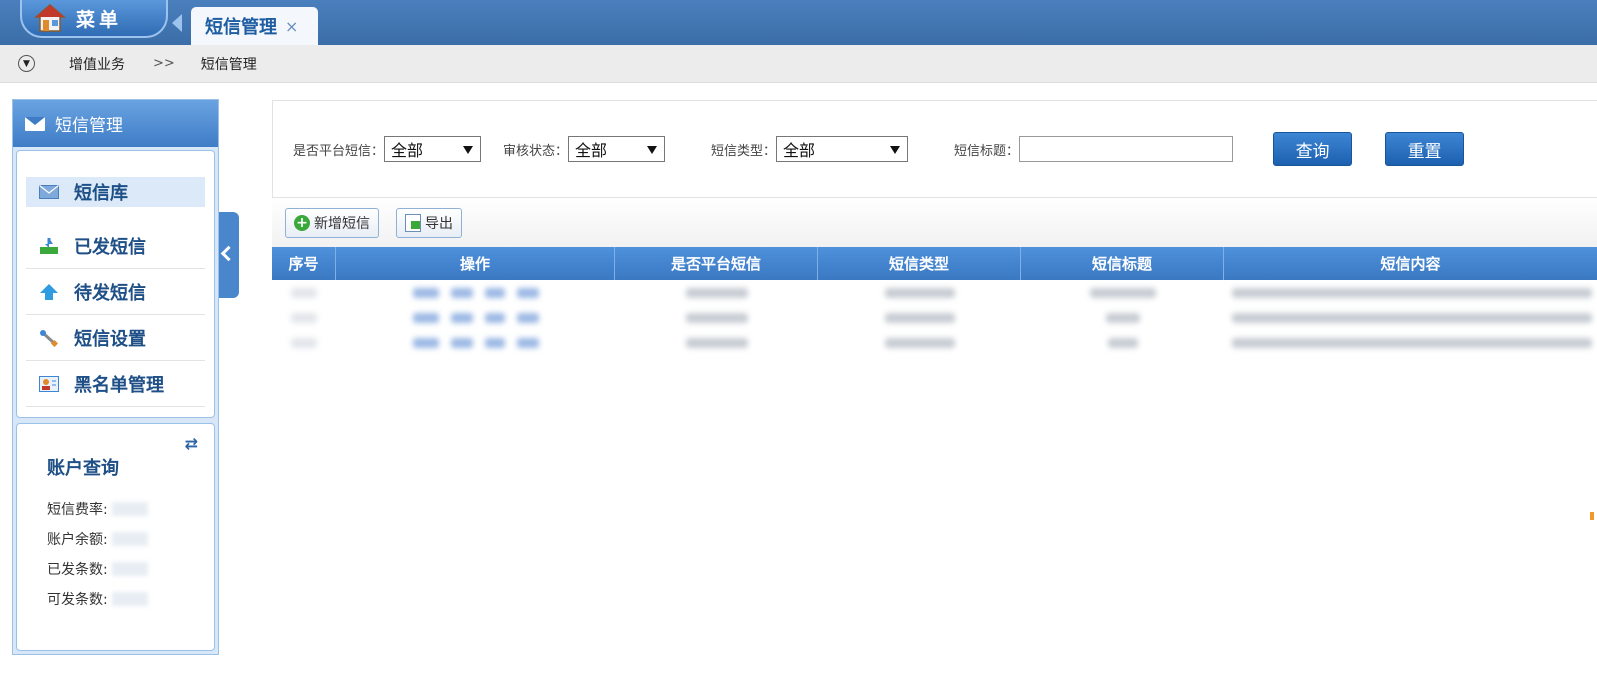  I want to click on account-row-rate: 短信费率:, so click(130, 509).